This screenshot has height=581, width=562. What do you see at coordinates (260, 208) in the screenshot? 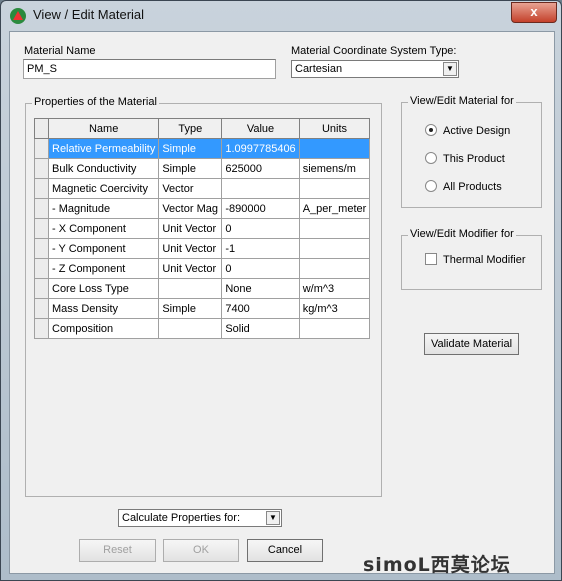
I see `cell-value: -890000` at bounding box center [260, 208].